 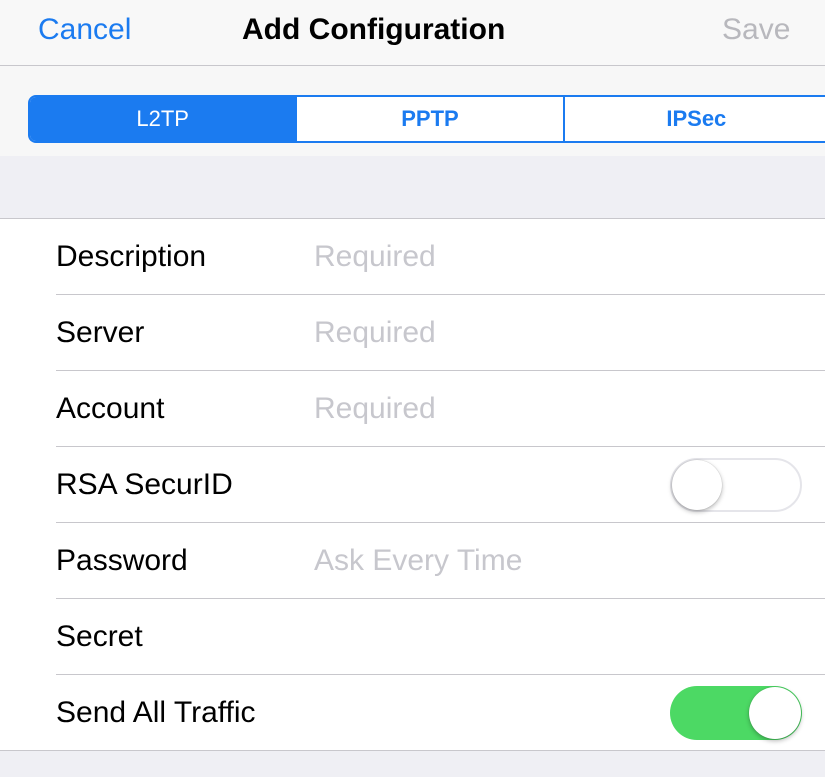 I want to click on navigation-bar: Cancel Add Configuration Save, so click(x=412, y=33).